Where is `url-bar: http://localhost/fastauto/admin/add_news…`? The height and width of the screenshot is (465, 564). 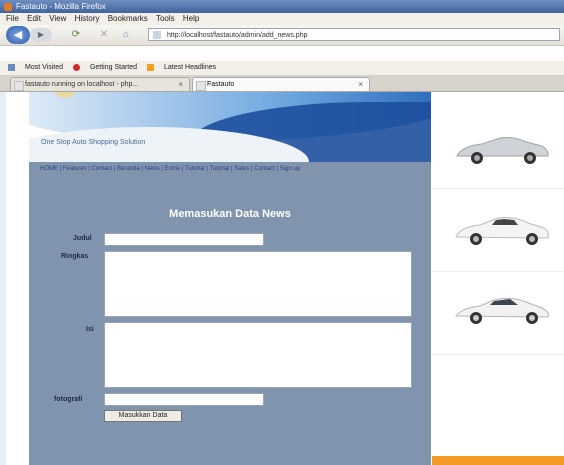 url-bar: http://localhost/fastauto/admin/add_news… is located at coordinates (354, 34).